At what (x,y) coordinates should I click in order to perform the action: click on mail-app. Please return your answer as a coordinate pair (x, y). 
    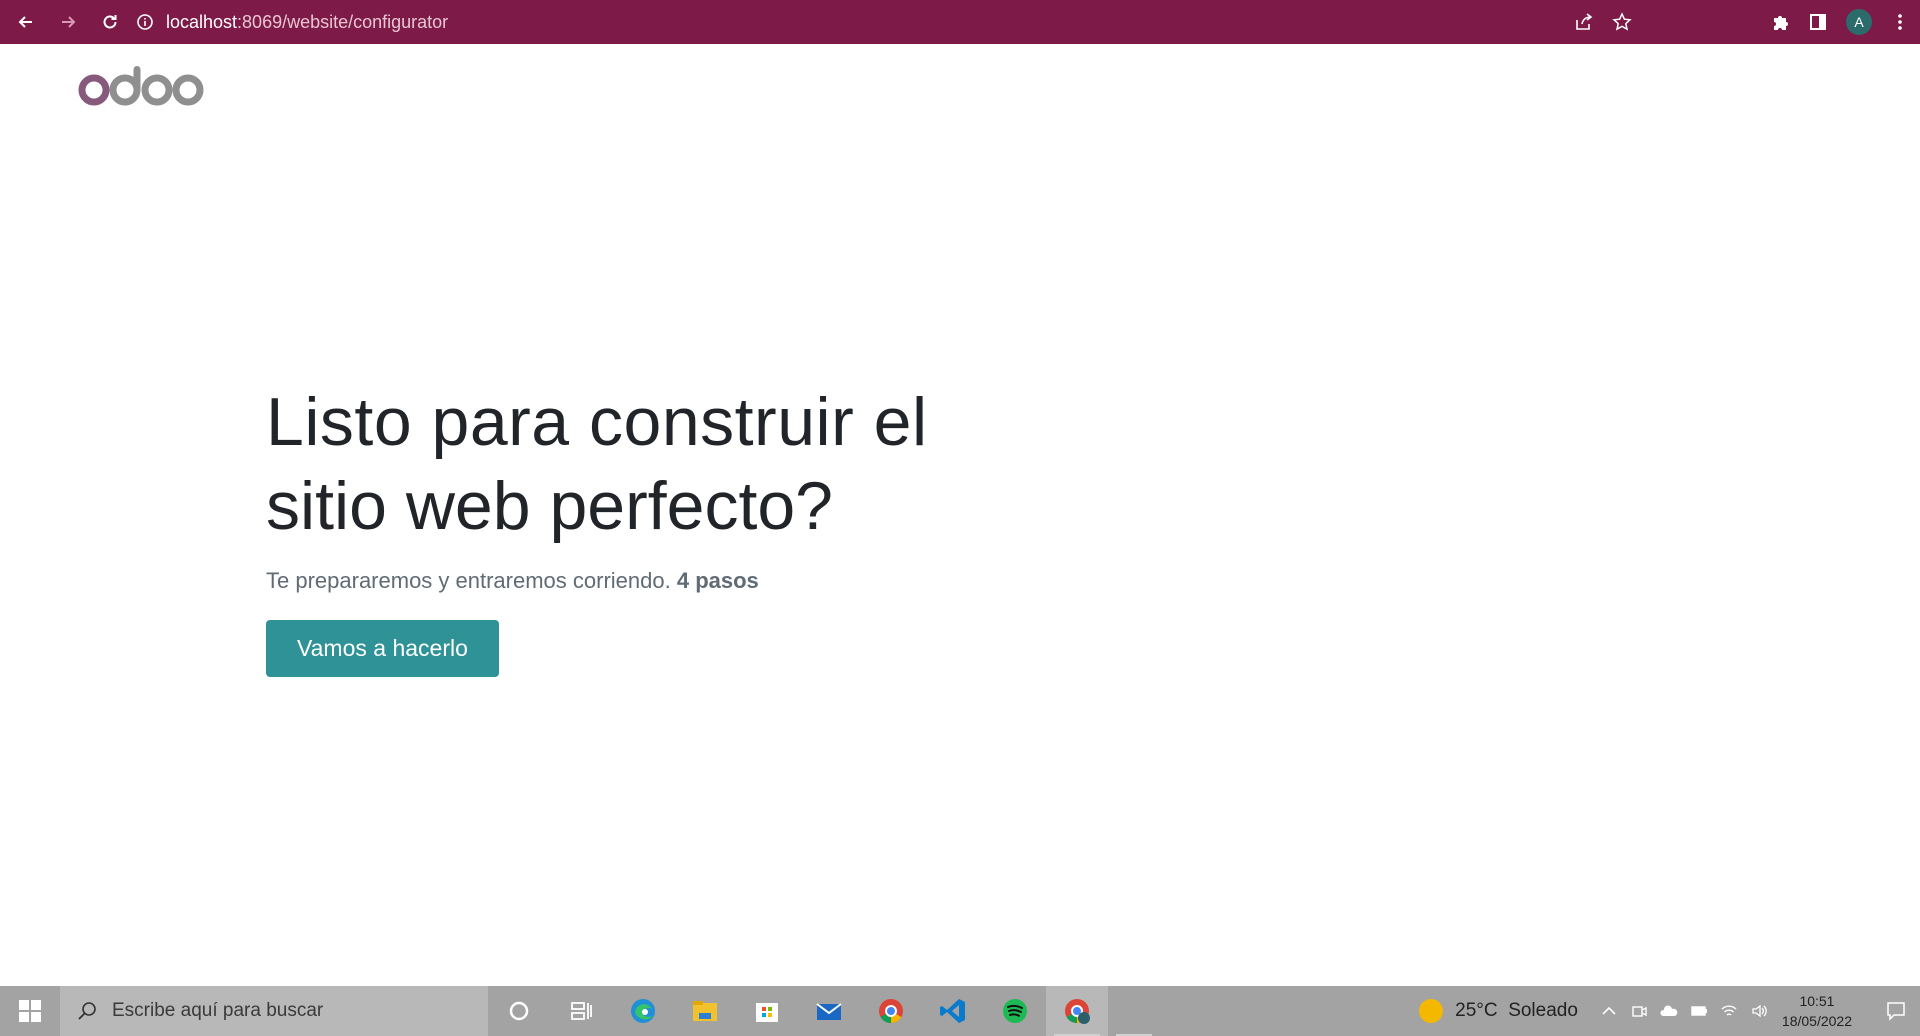
    Looking at the image, I should click on (829, 1011).